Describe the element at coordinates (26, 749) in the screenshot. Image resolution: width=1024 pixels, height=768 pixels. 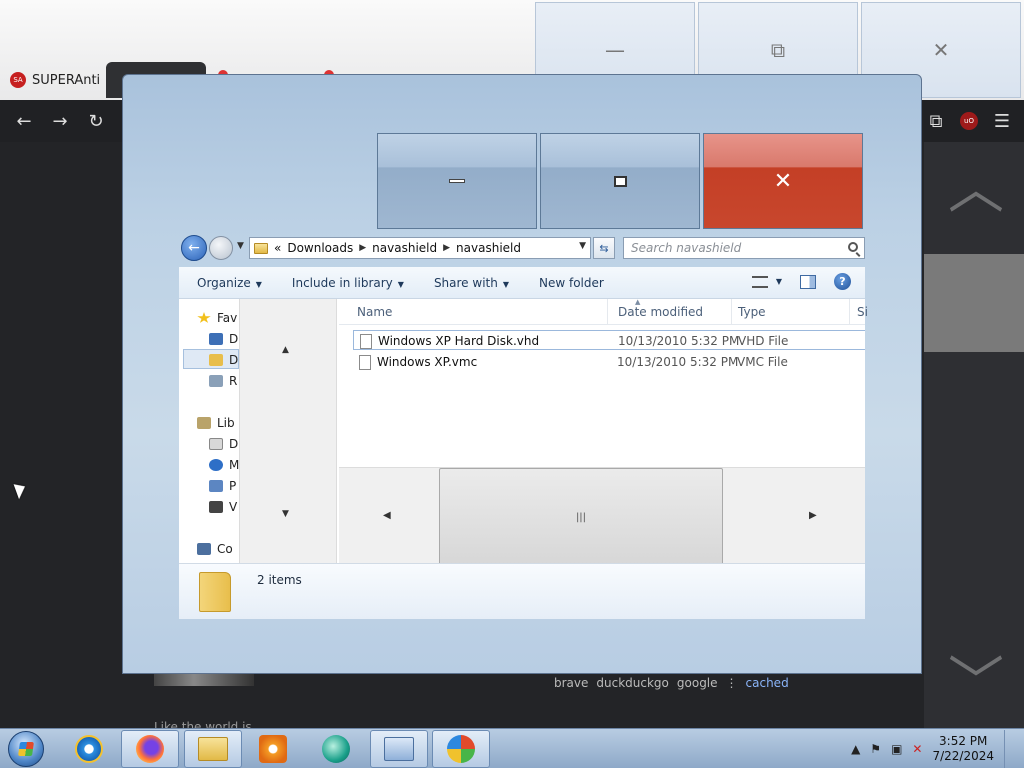
I see `start-button` at that location.